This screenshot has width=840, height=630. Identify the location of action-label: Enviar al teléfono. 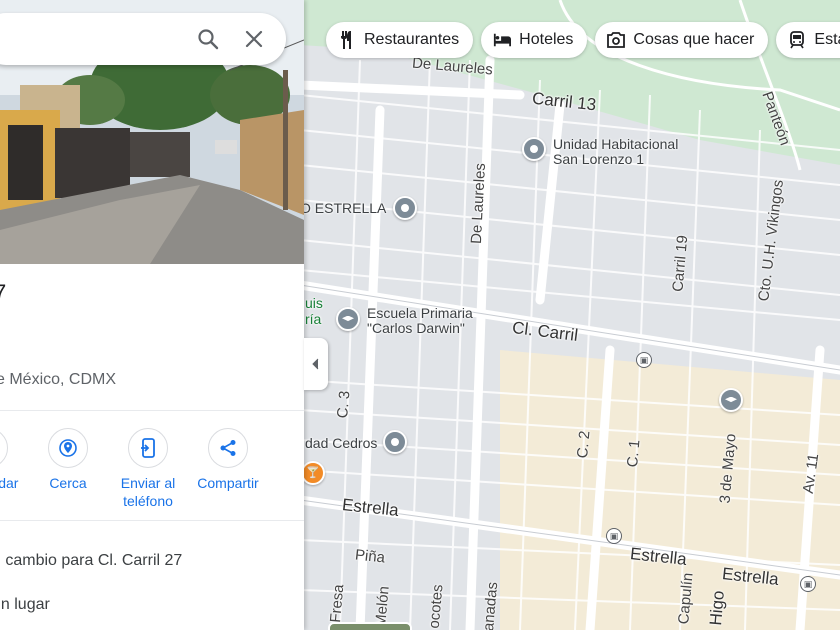
(148, 492).